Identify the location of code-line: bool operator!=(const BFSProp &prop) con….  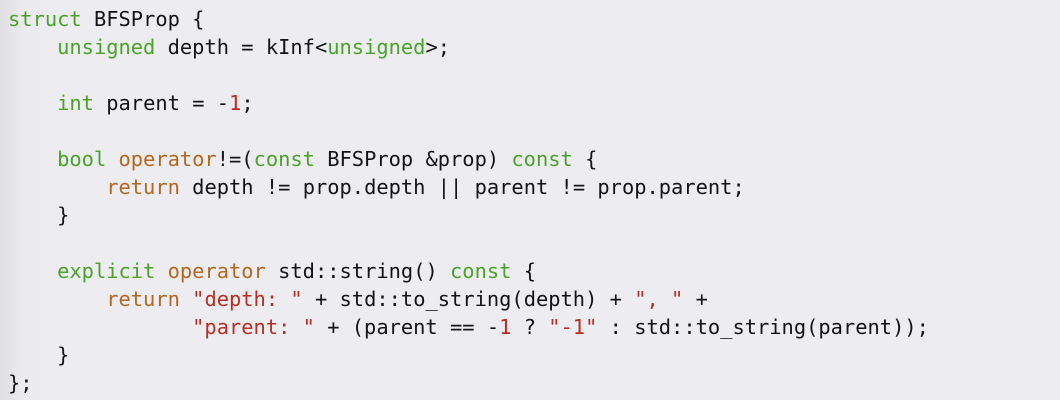
(327, 159).